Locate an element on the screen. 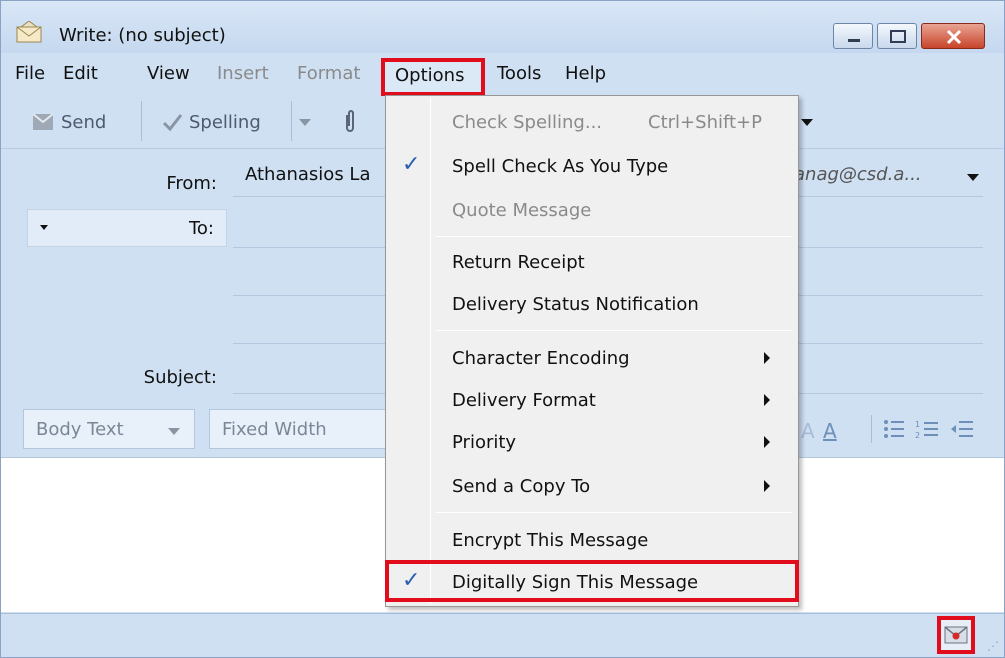 The image size is (1005, 658). compose-envelope-icon is located at coordinates (30, 31).